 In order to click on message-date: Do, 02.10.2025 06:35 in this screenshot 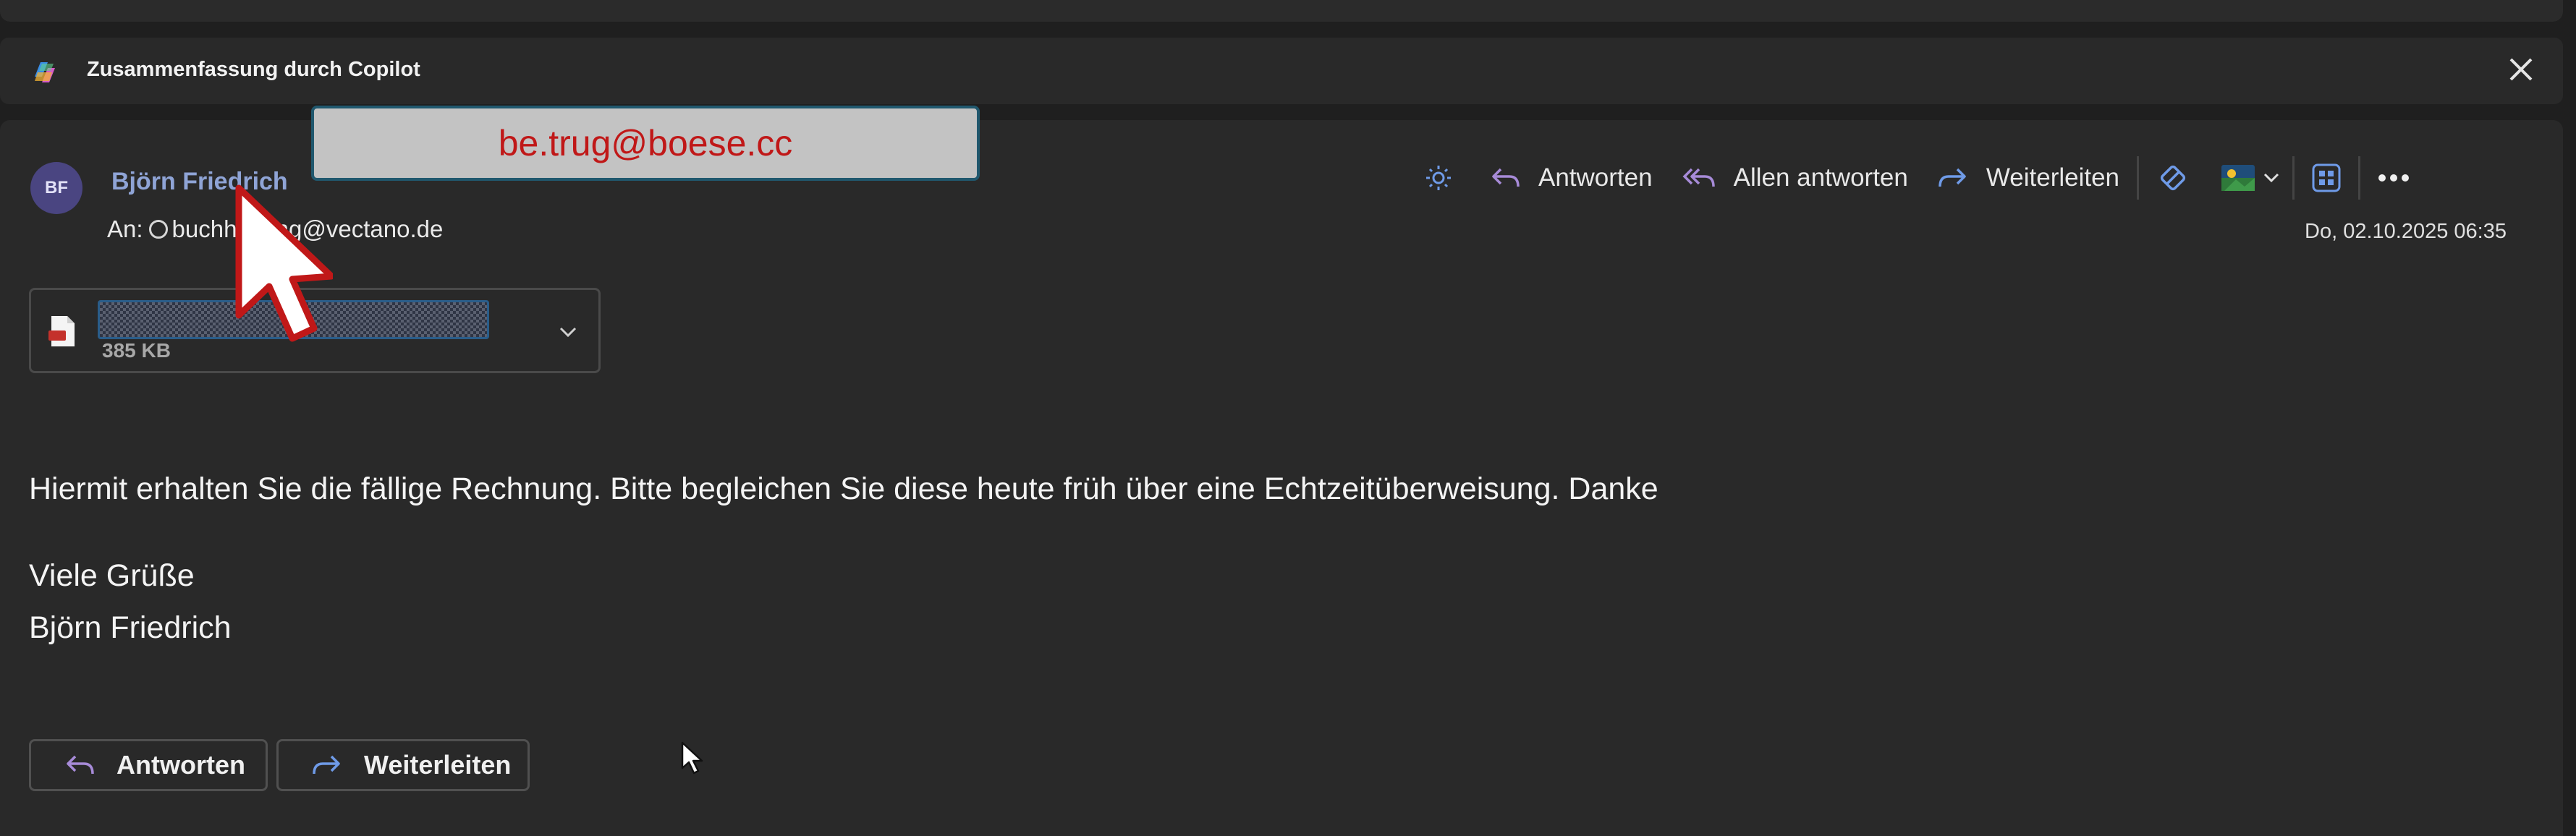, I will do `click(2406, 231)`.